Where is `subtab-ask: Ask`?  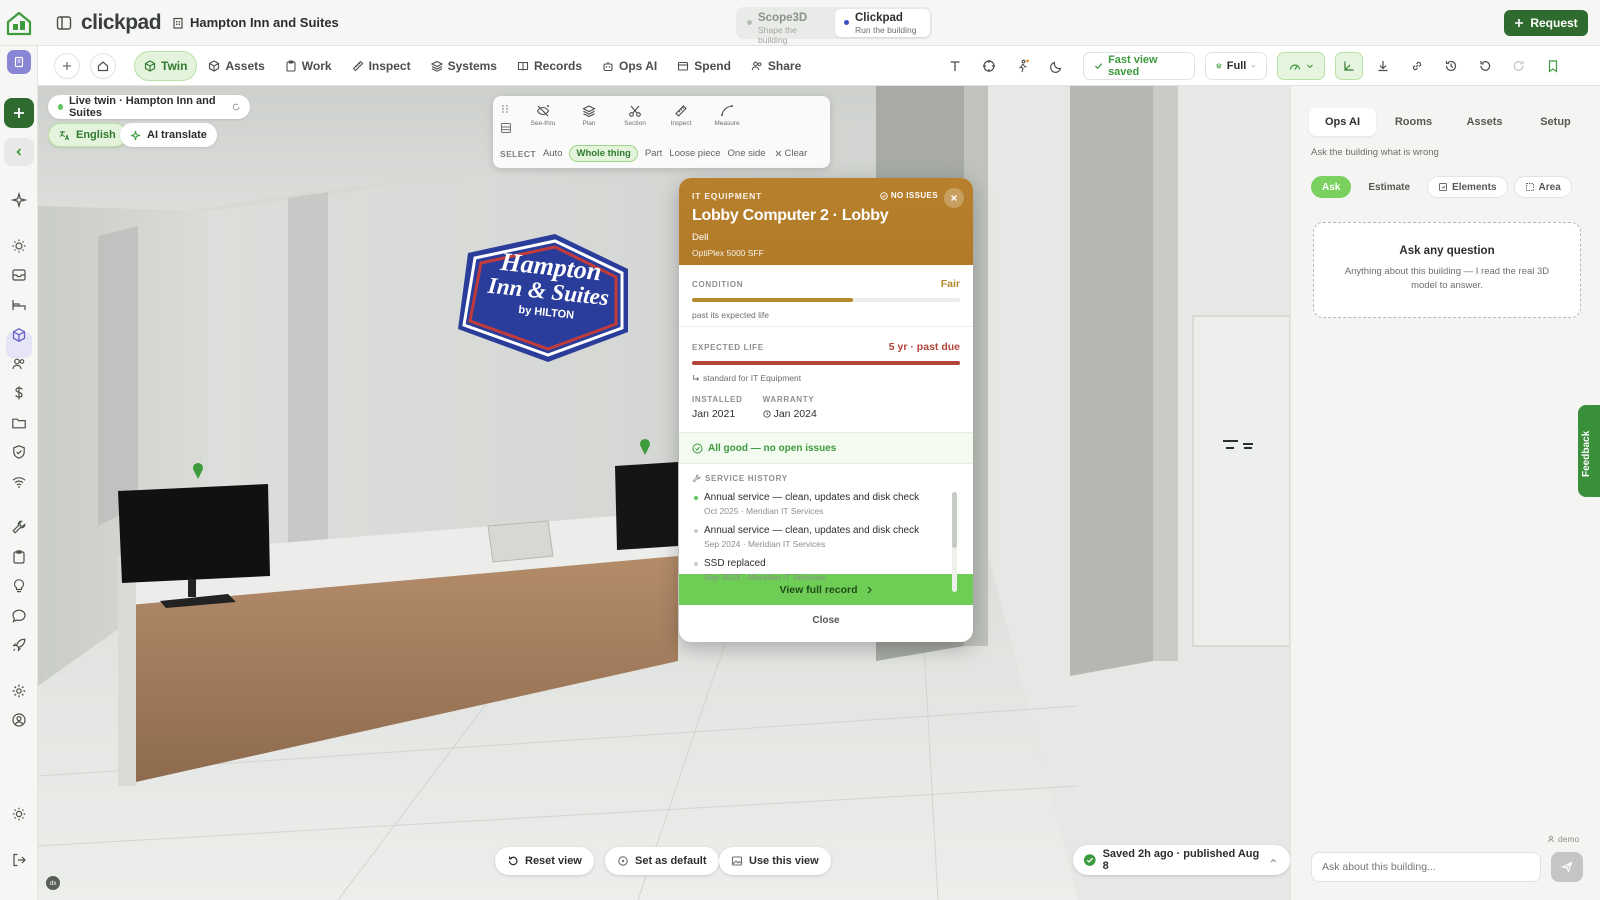 subtab-ask: Ask is located at coordinates (1331, 187).